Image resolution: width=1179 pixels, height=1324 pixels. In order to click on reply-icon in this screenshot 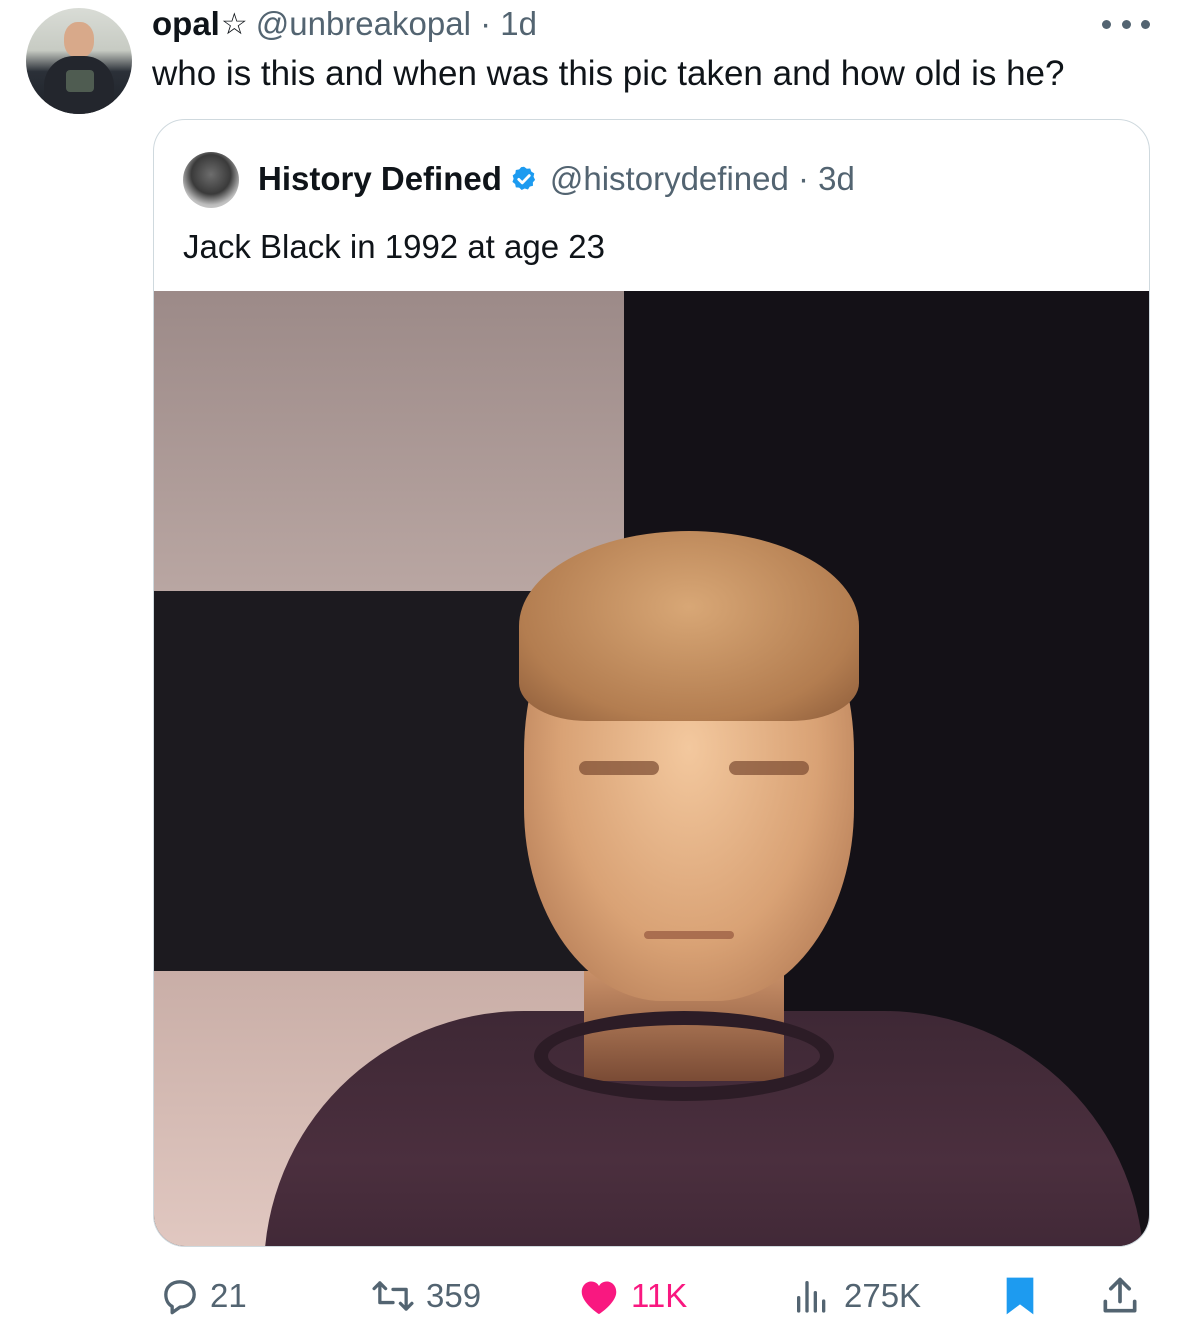, I will do `click(180, 1296)`.